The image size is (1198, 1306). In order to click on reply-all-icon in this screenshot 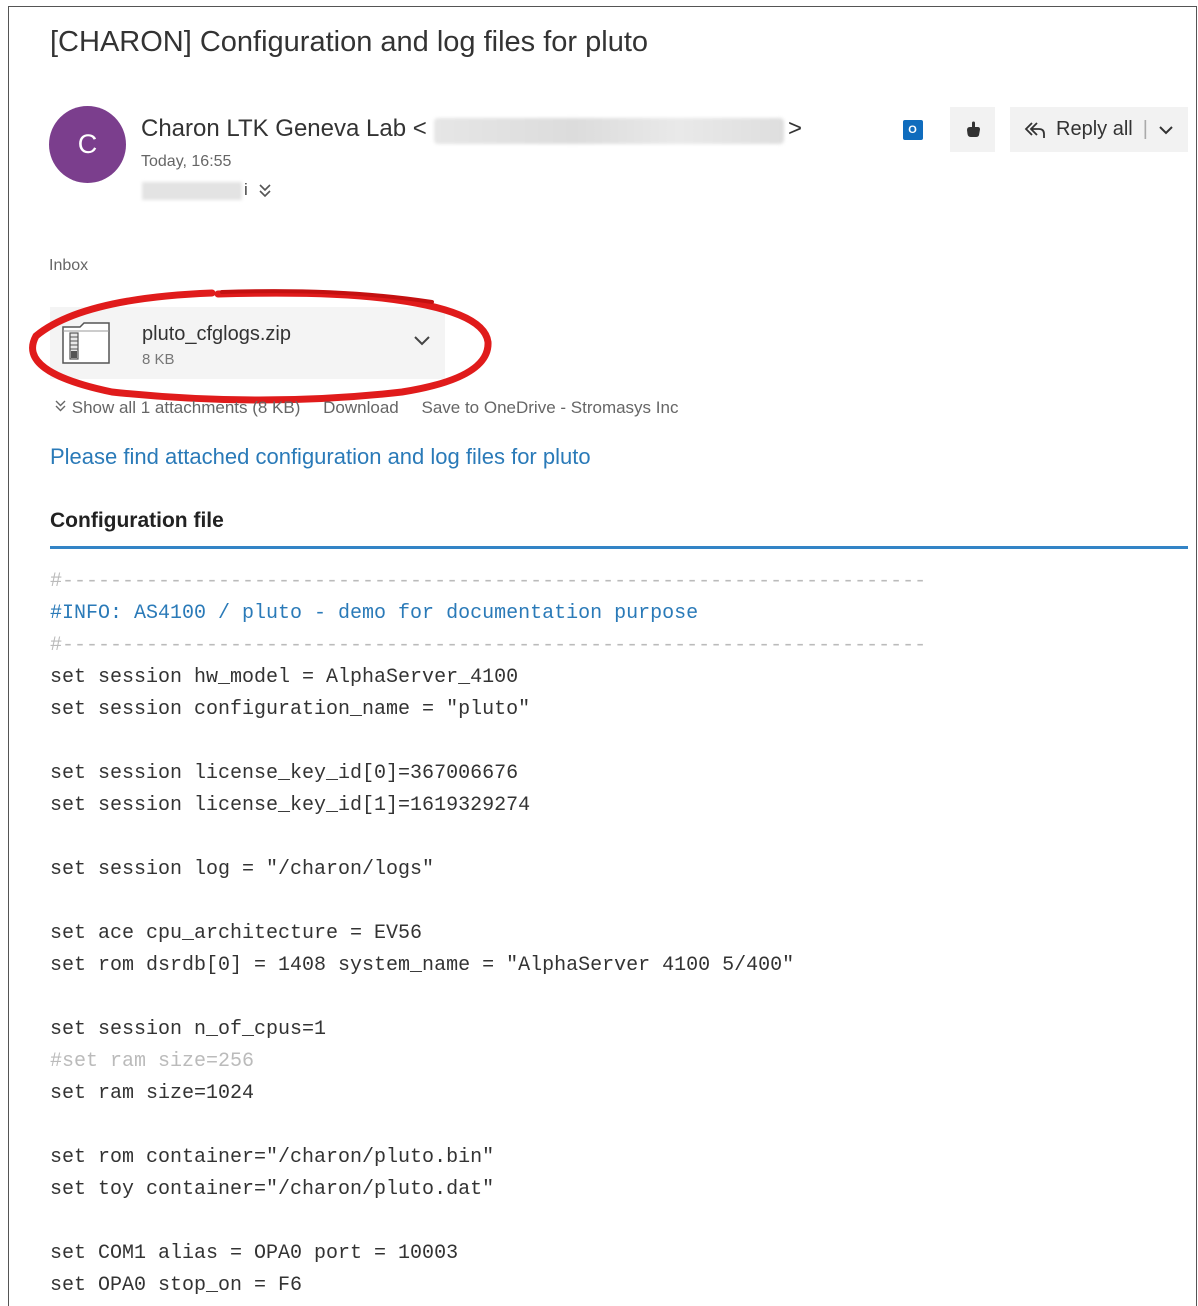, I will do `click(1034, 129)`.